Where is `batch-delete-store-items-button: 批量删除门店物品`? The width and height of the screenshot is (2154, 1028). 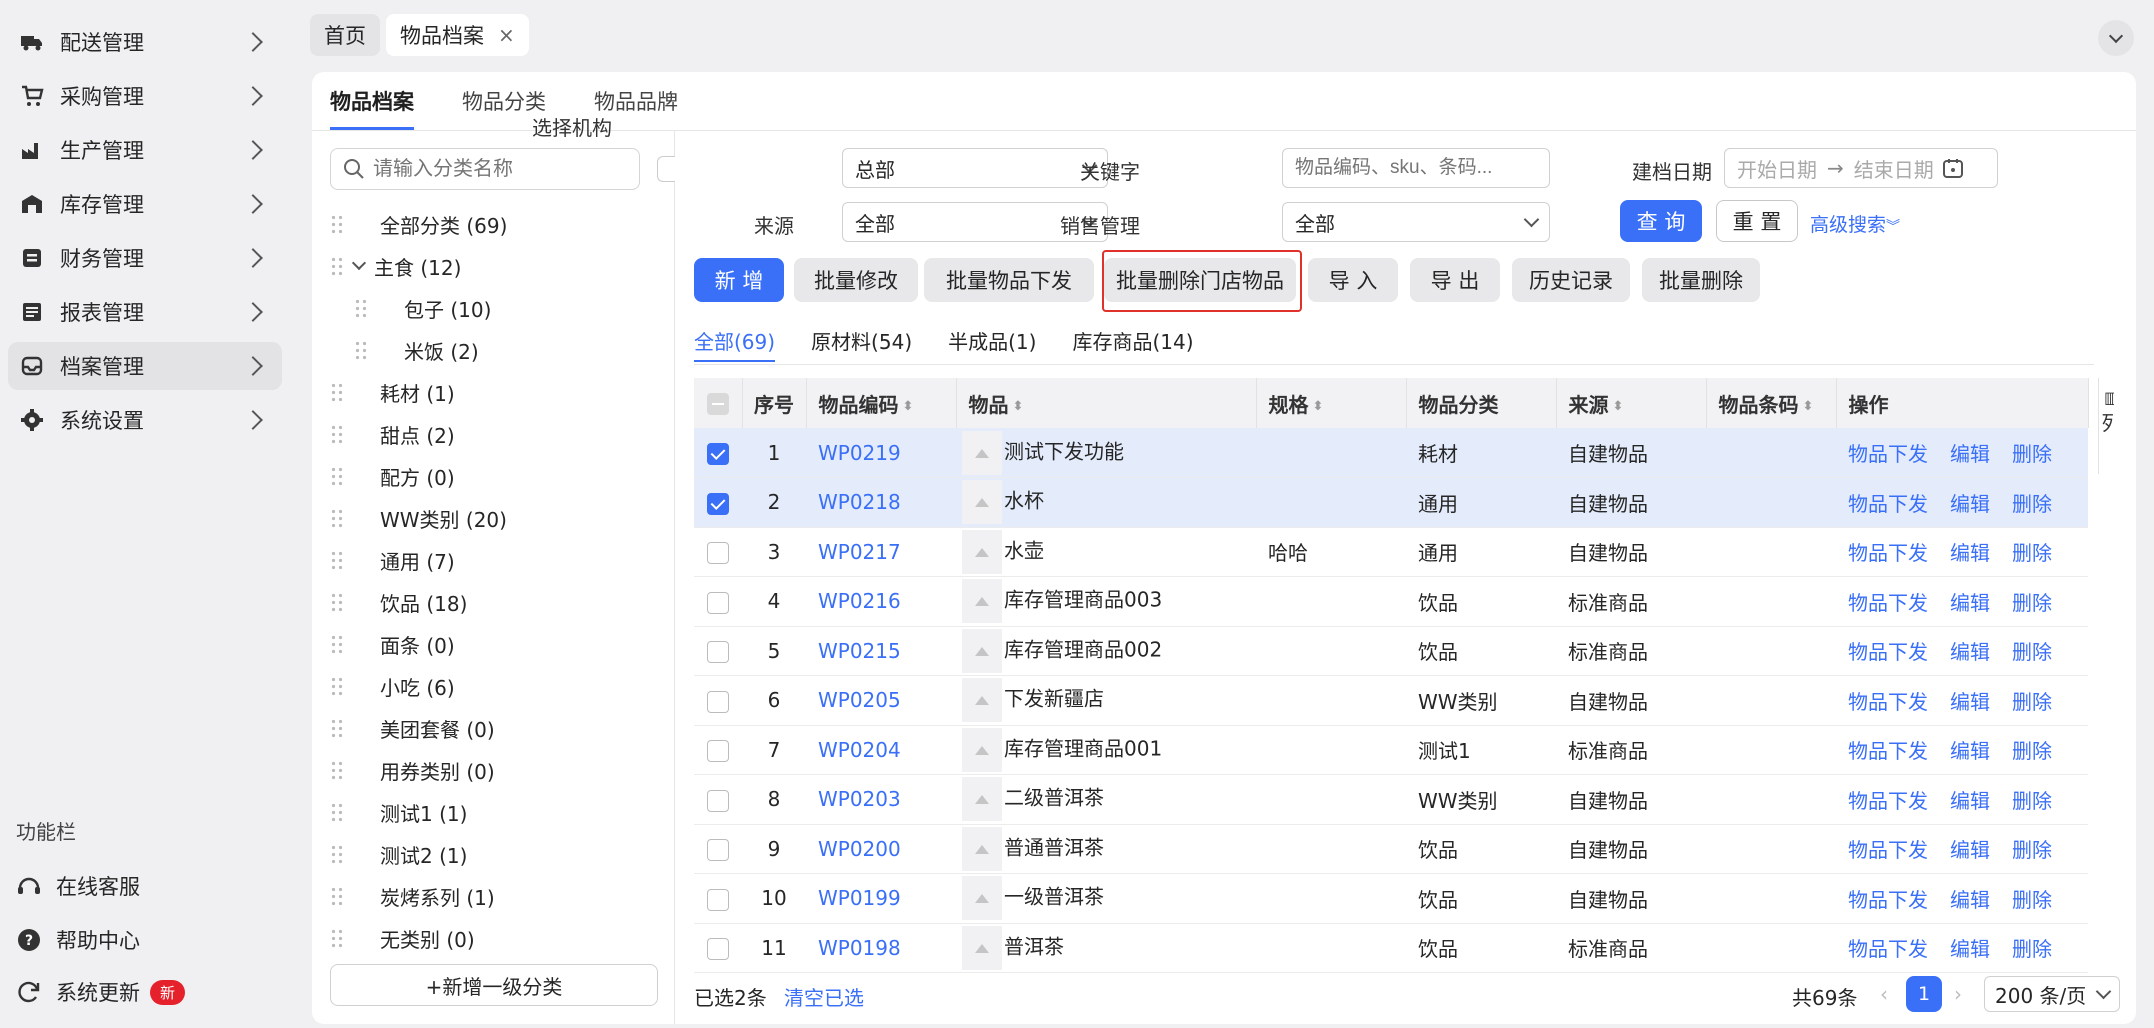 batch-delete-store-items-button: 批量删除门店物品 is located at coordinates (1200, 280).